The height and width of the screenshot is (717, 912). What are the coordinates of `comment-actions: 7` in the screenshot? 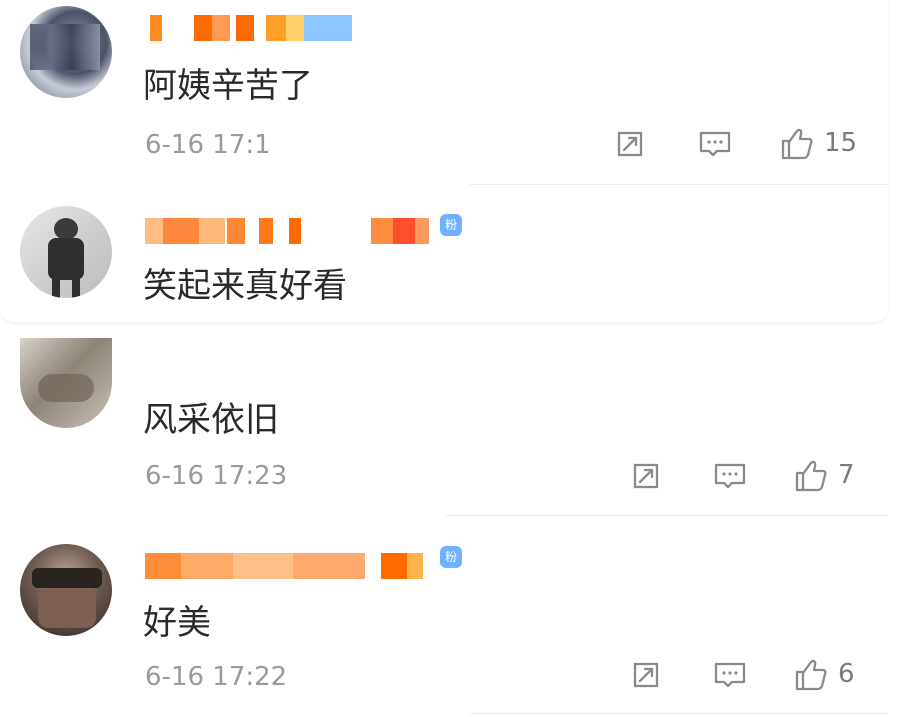 It's located at (751, 476).